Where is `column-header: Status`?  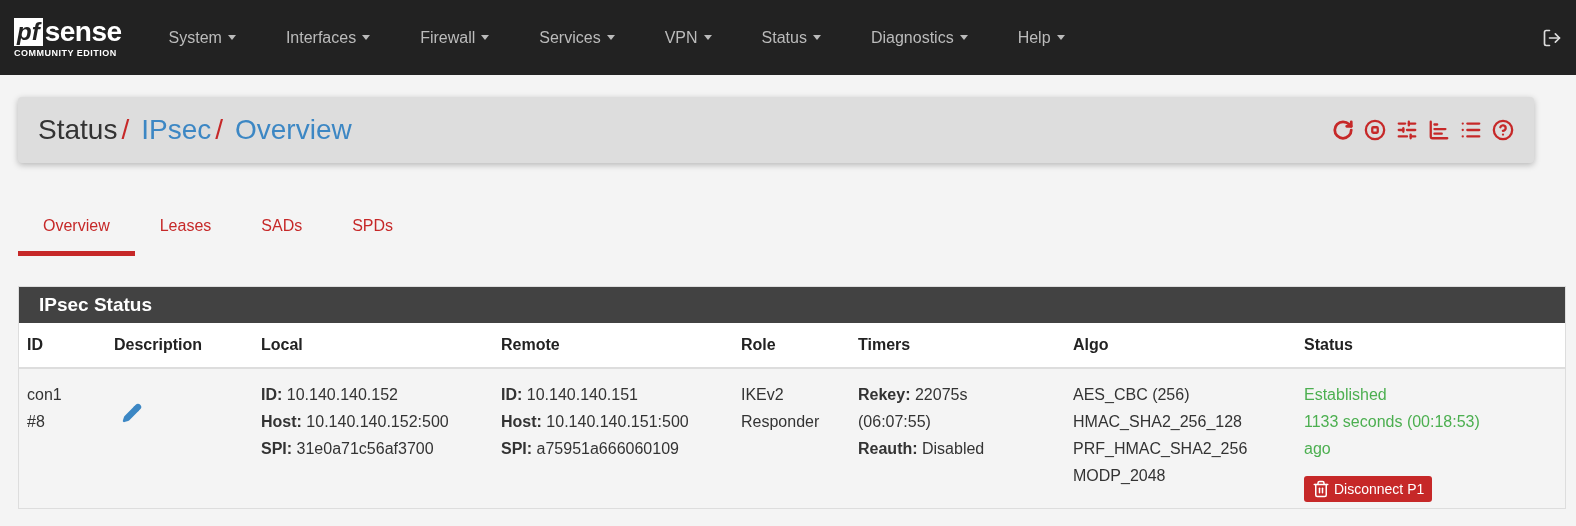 column-header: Status is located at coordinates (1329, 345).